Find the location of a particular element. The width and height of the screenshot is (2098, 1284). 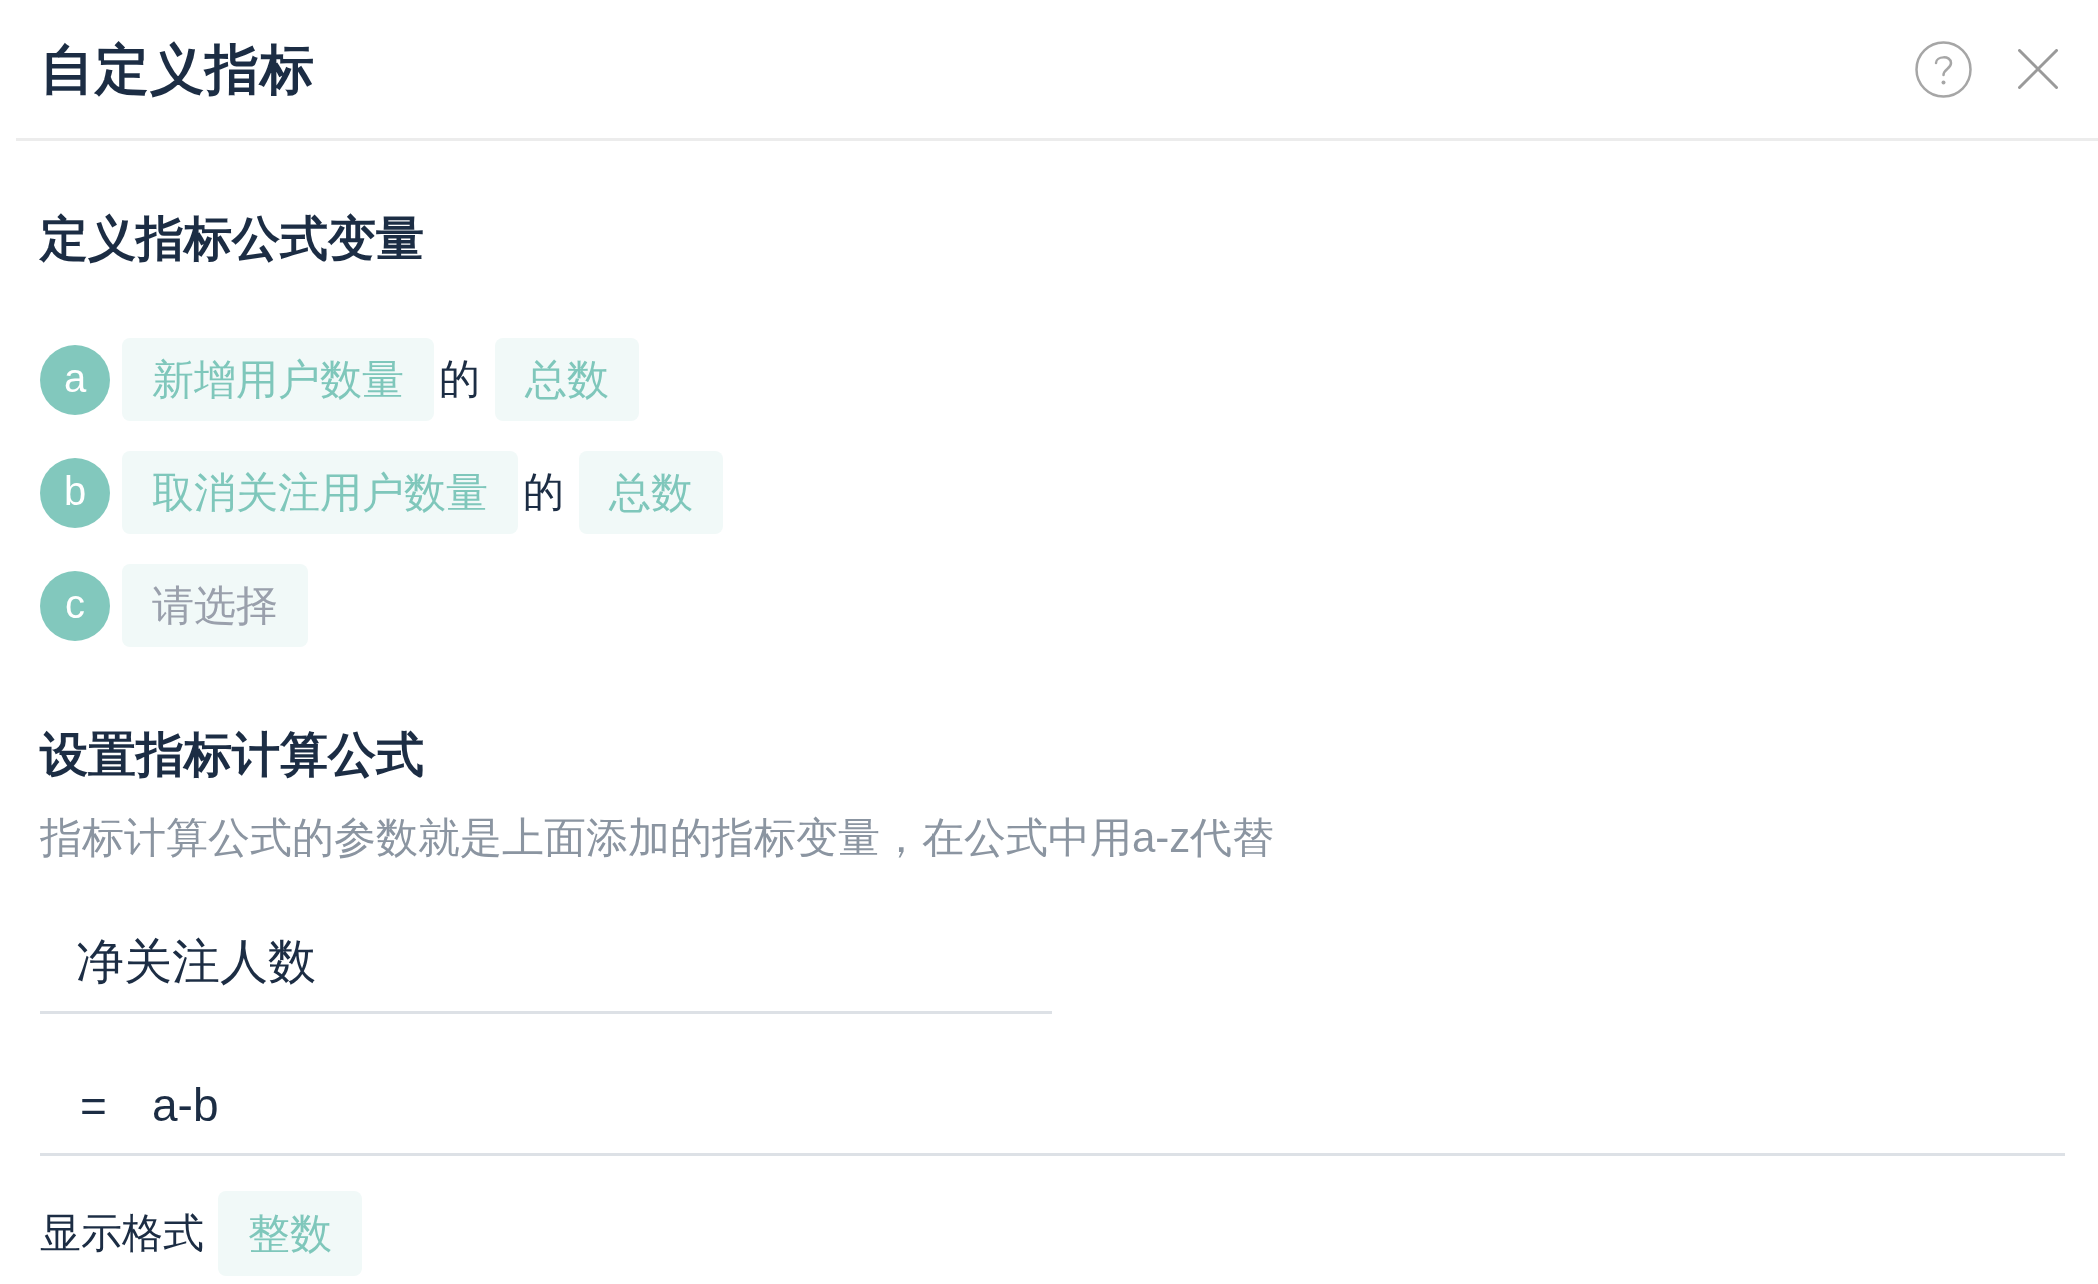

variable-letter: b is located at coordinates (75, 492).